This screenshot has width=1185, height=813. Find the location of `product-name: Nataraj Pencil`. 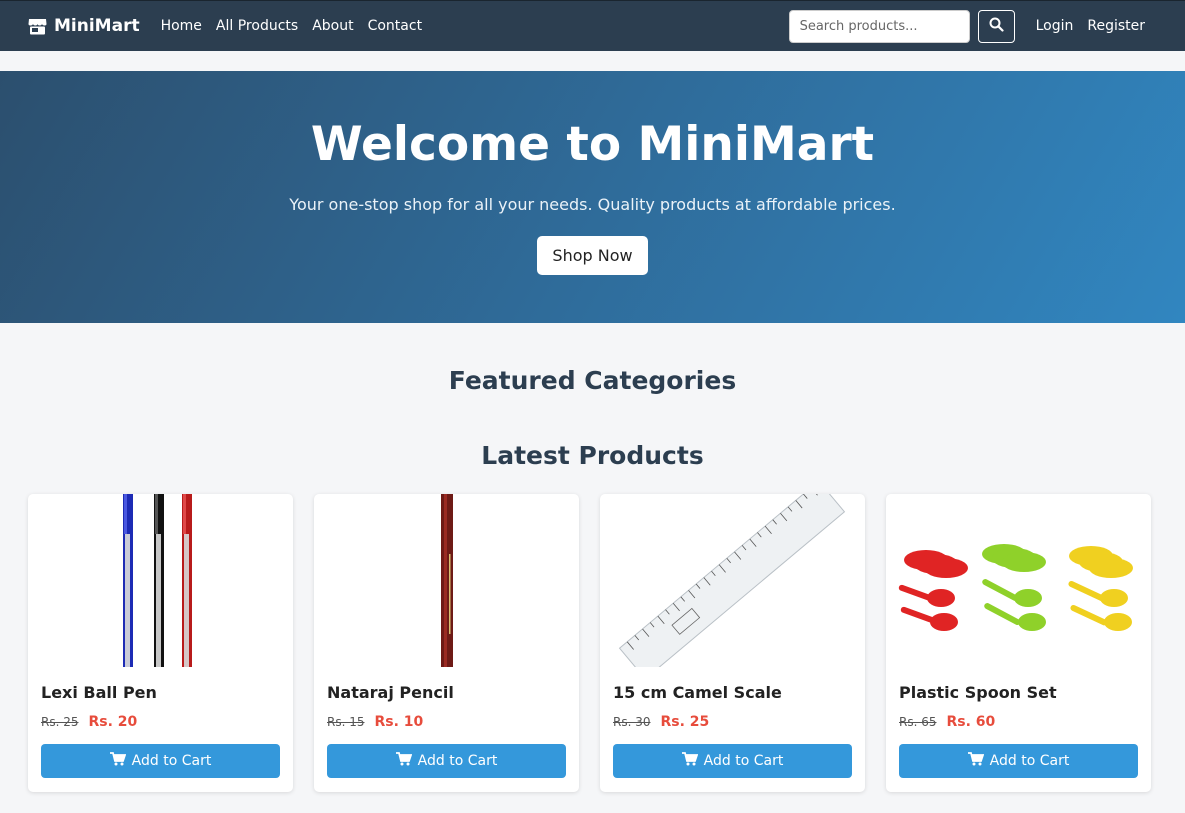

product-name: Nataraj Pencil is located at coordinates (446, 692).